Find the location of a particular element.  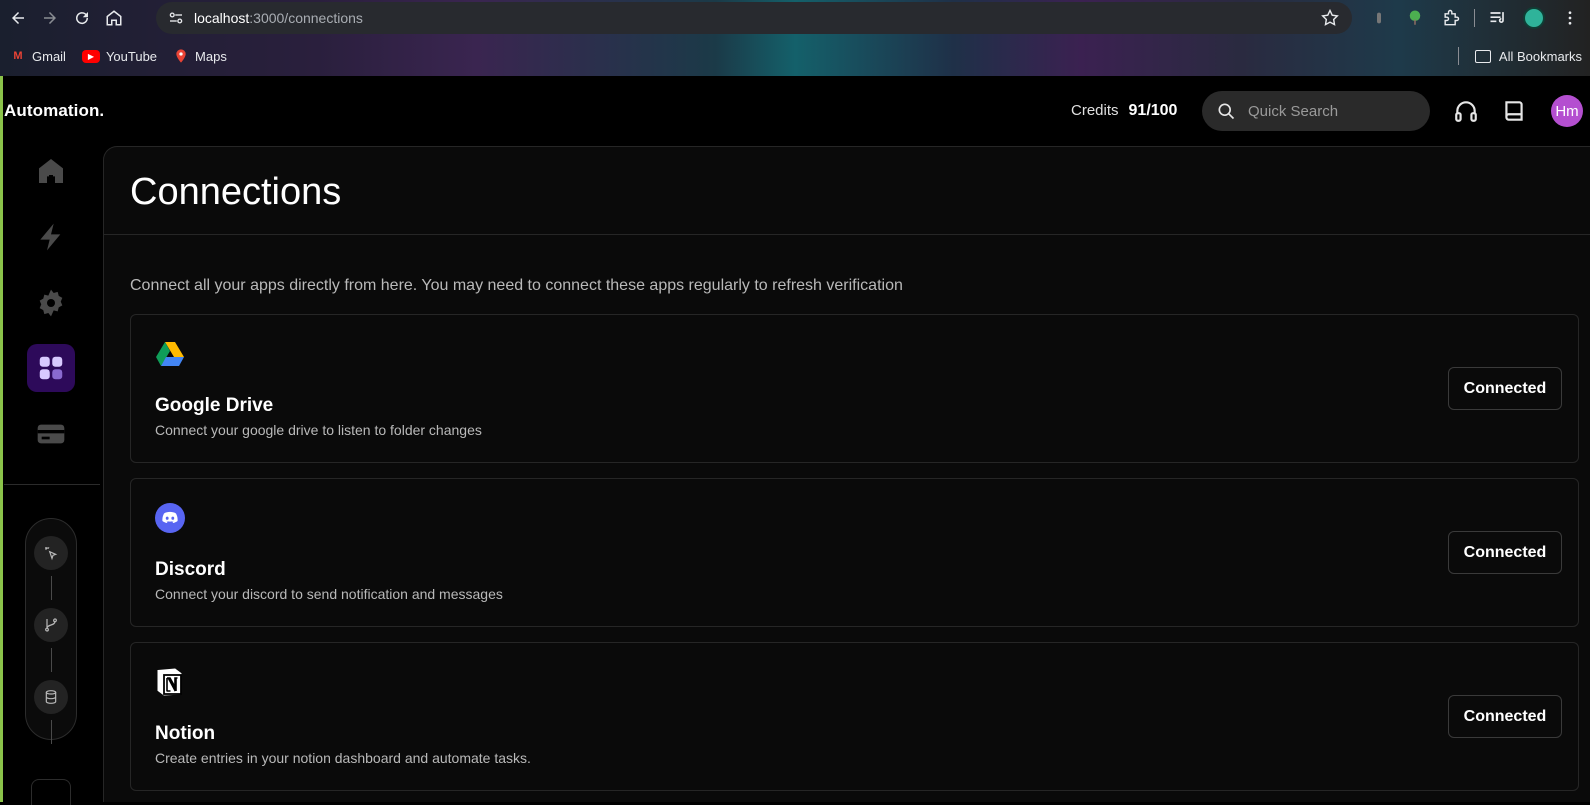

sidebar-item-home is located at coordinates (51, 171).